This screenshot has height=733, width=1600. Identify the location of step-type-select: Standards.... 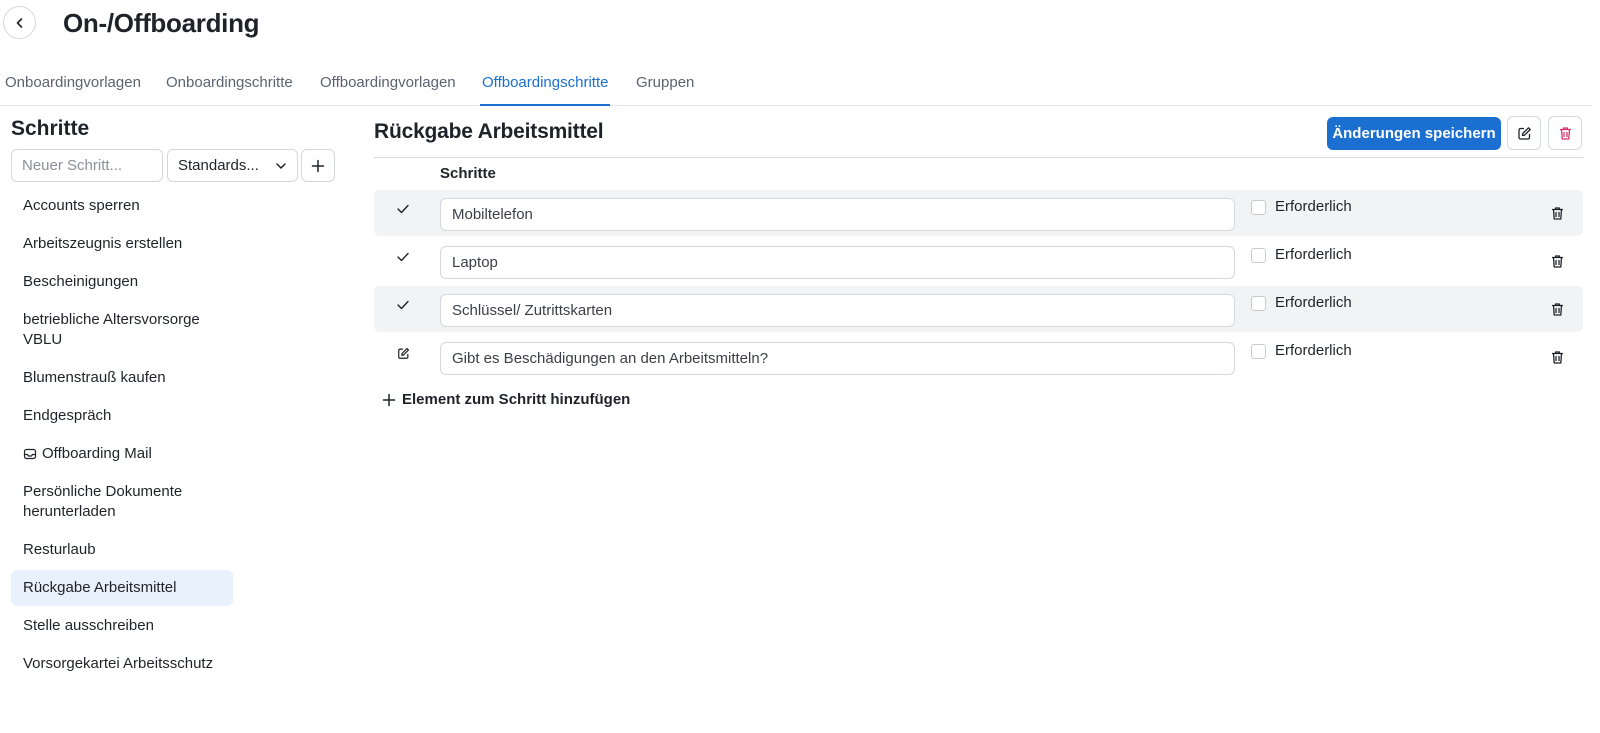
(232, 165).